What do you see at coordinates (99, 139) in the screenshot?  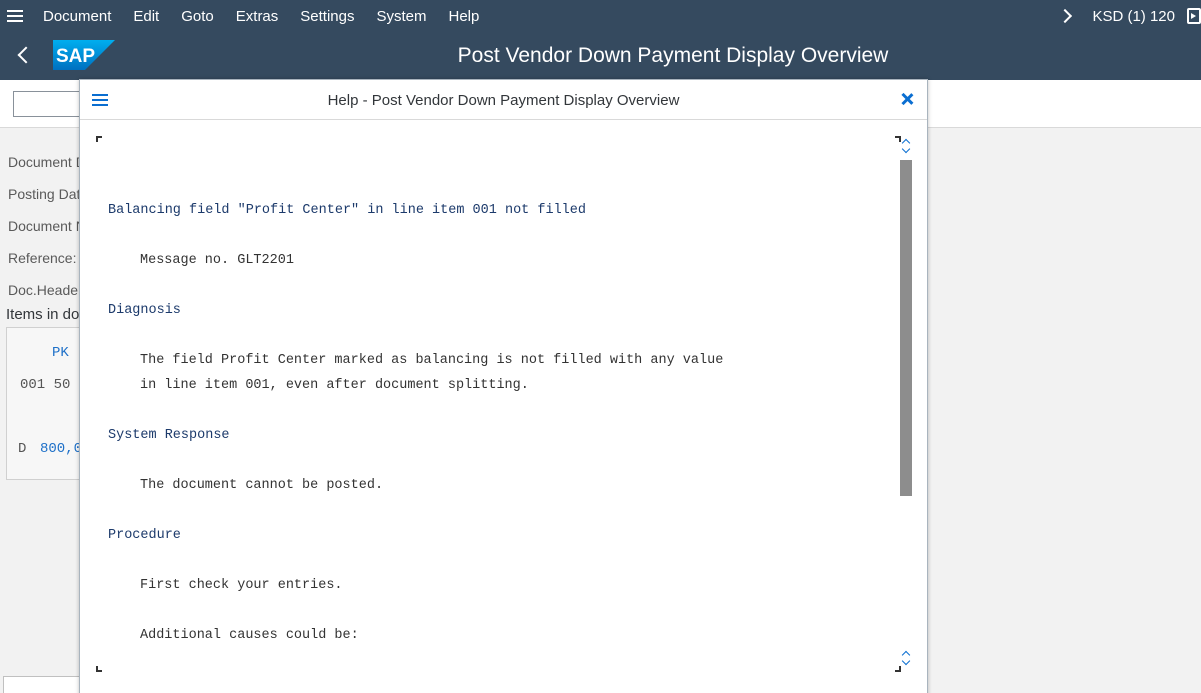 I see `frame-corner-top-left` at bounding box center [99, 139].